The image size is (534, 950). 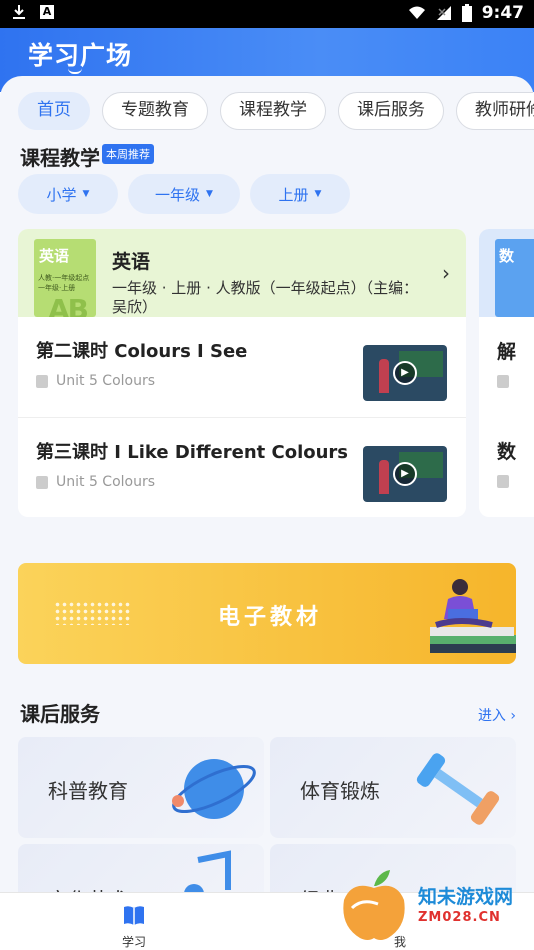 What do you see at coordinates (495, 111) in the screenshot?
I see `tab-teacher-training: 教师研修` at bounding box center [495, 111].